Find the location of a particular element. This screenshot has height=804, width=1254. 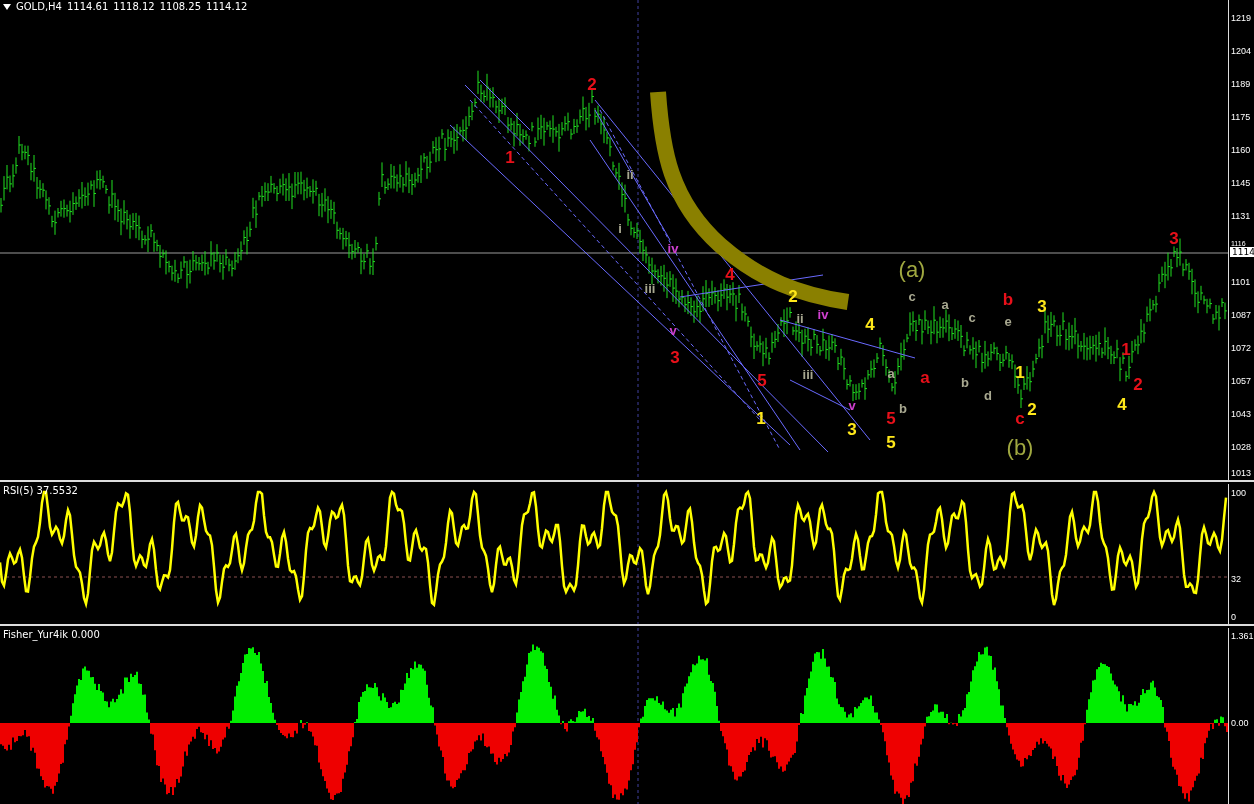

wave-label: (a) is located at coordinates (912, 270).